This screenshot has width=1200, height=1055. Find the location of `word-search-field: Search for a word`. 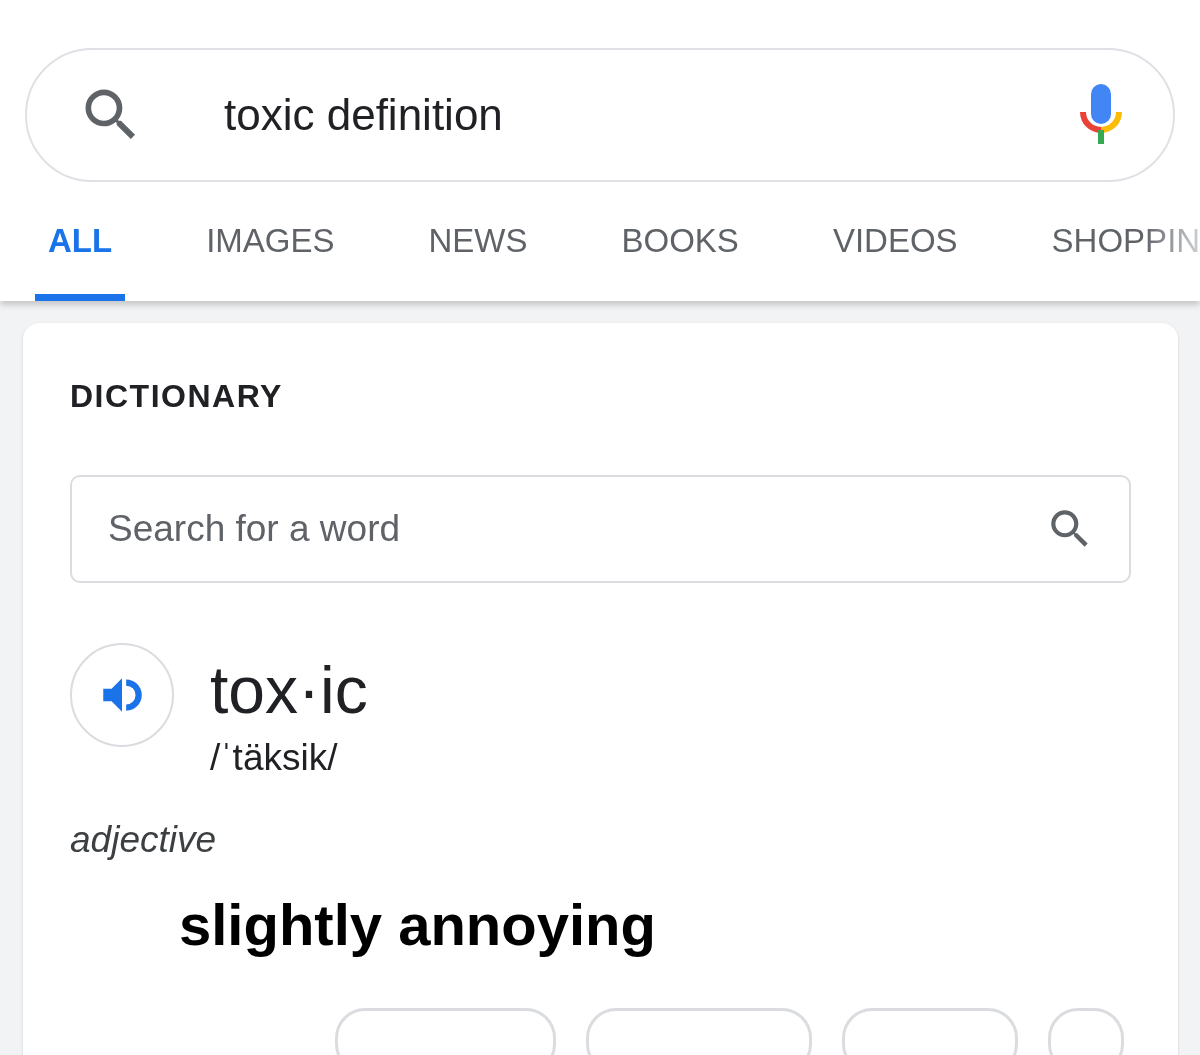

word-search-field: Search for a word is located at coordinates (600, 529).